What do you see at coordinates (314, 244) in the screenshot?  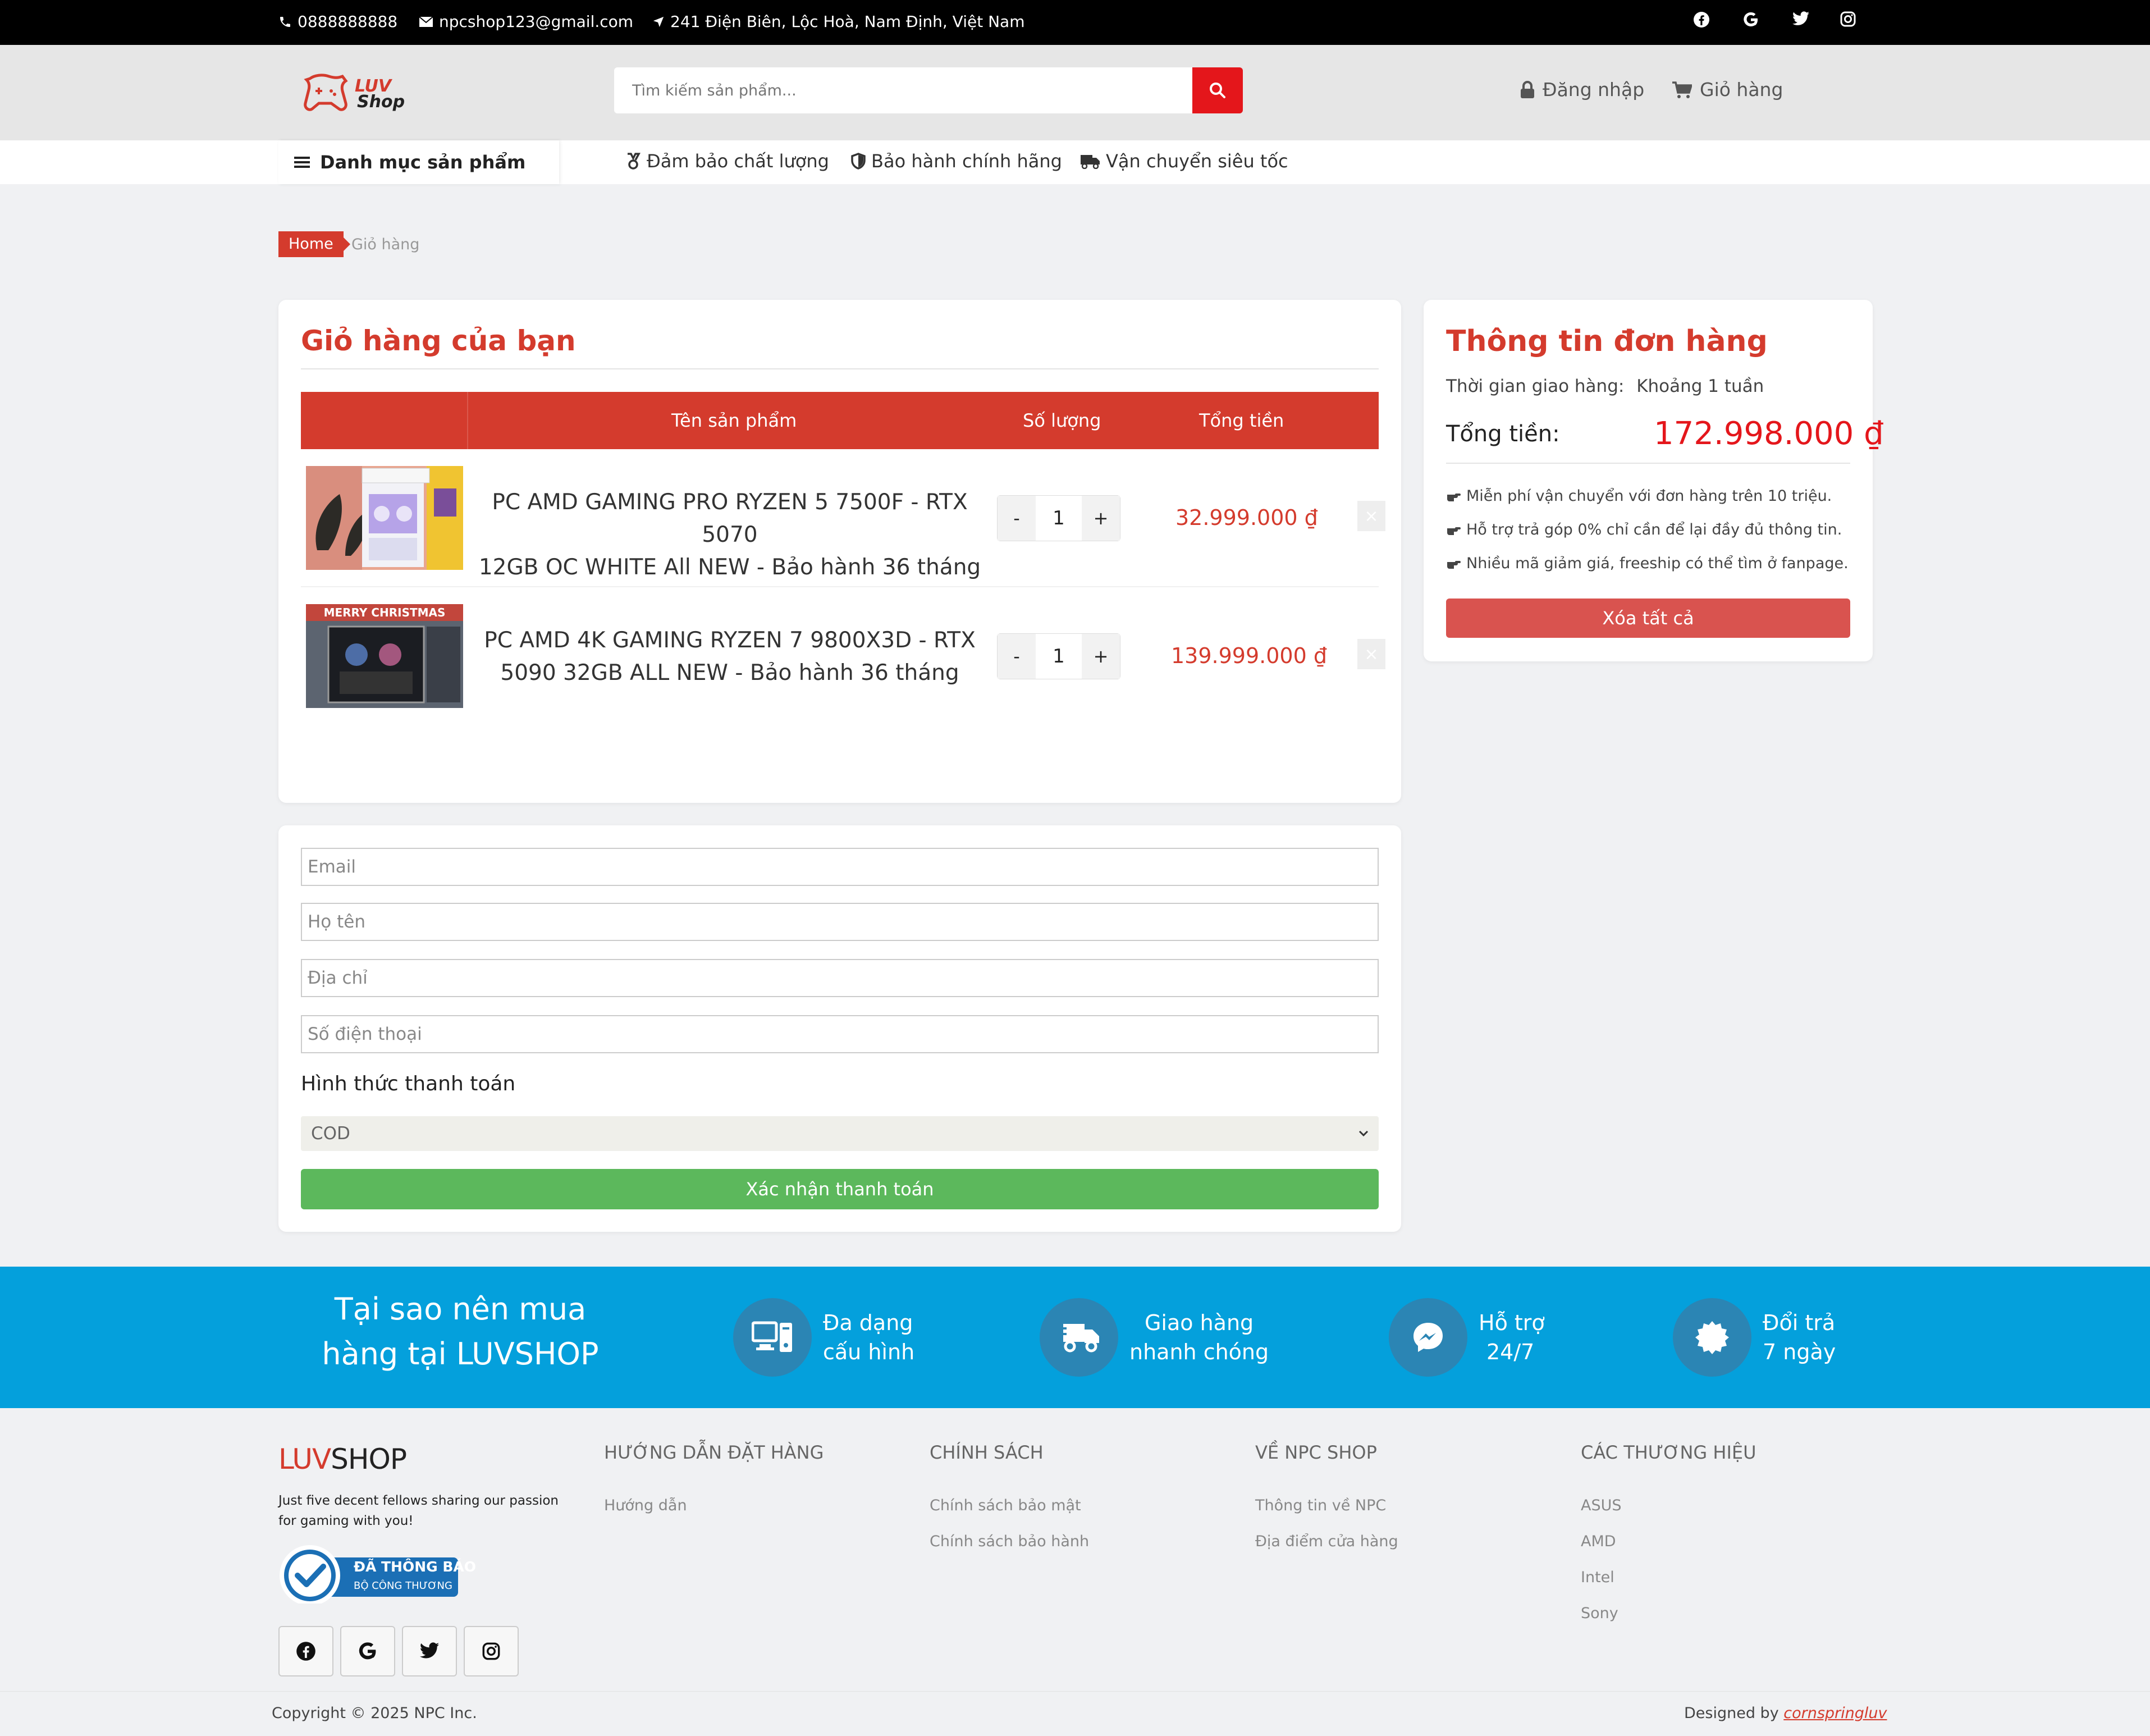 I see `breadcrumb-home: Home` at bounding box center [314, 244].